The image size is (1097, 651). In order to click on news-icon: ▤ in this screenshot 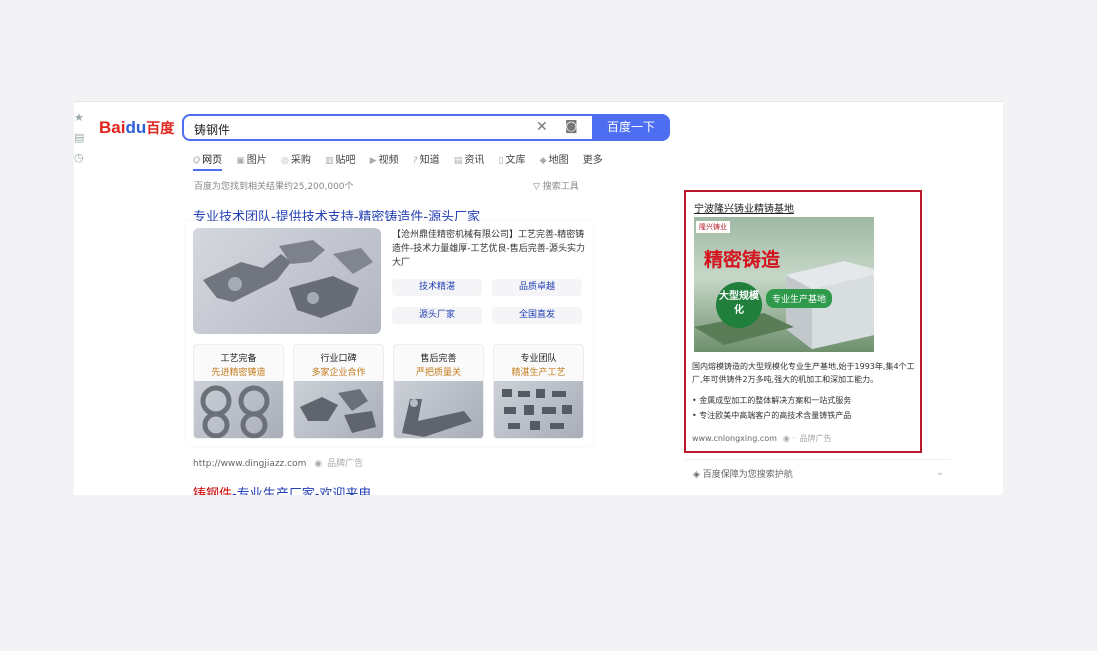, I will do `click(458, 161)`.